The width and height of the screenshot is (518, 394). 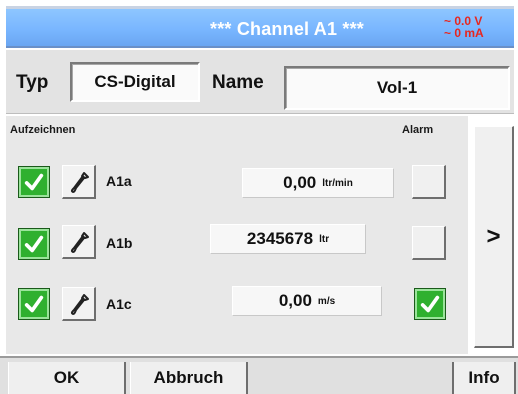 What do you see at coordinates (418, 130) in the screenshot?
I see `alarm-label: Alarm` at bounding box center [418, 130].